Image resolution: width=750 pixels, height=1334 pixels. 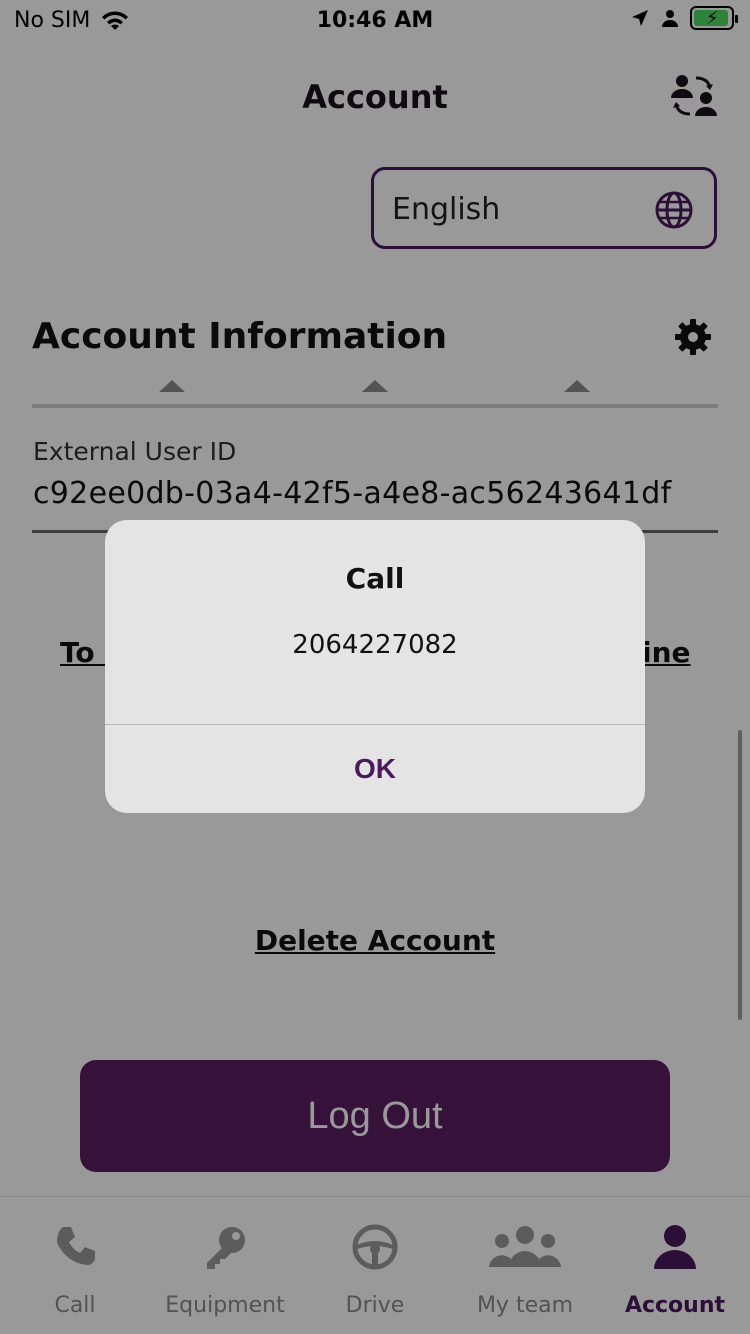 I want to click on dialog-title: Call, so click(x=375, y=578).